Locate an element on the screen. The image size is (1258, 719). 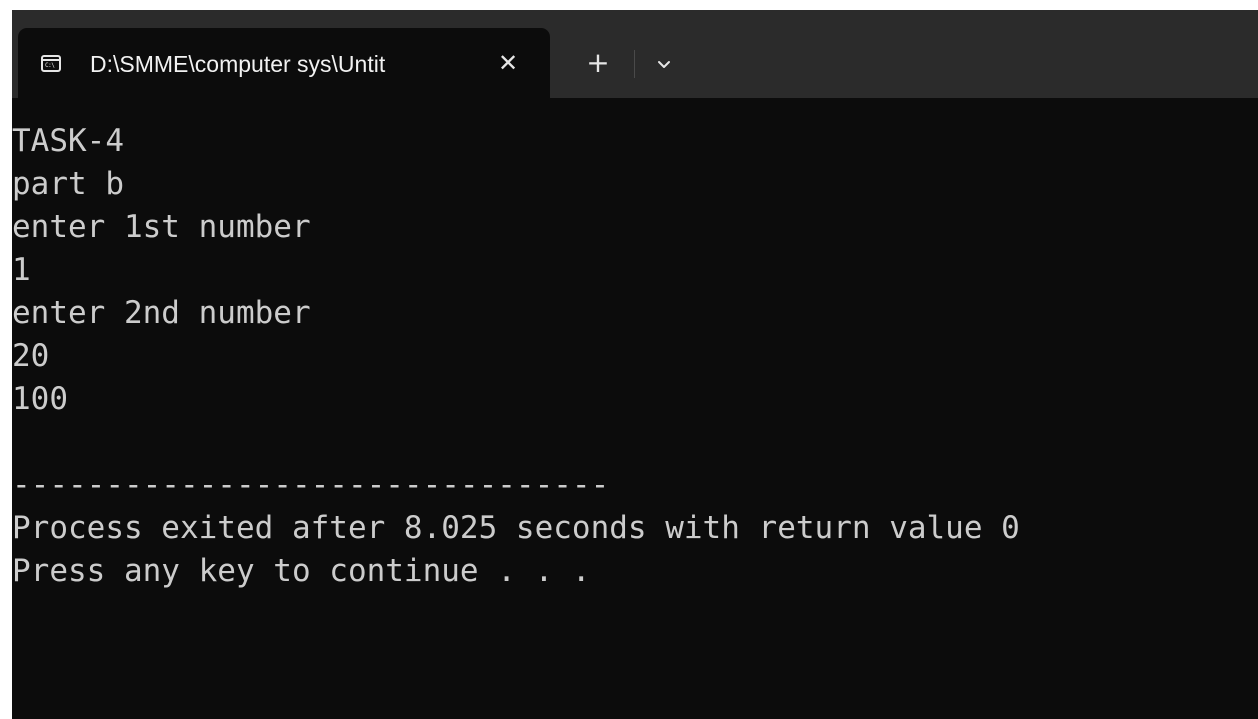
console-line: part b is located at coordinates (68, 184).